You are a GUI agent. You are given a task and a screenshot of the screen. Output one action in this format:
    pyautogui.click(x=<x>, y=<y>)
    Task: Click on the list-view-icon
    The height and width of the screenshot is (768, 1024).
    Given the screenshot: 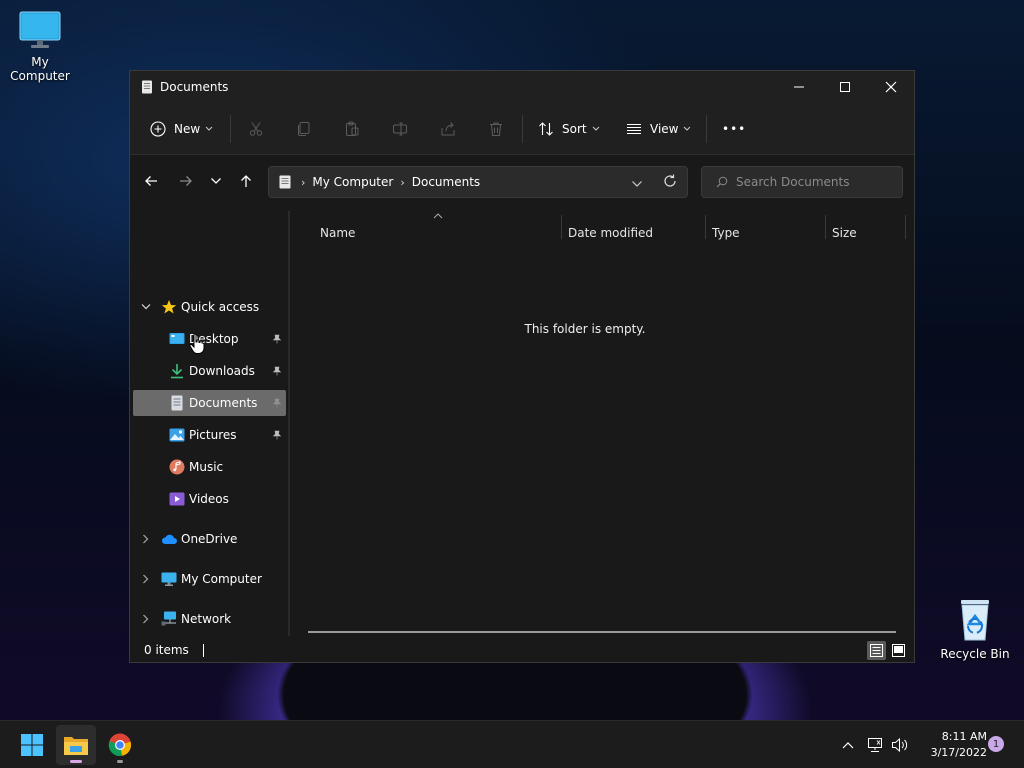 What is the action you would take?
    pyautogui.click(x=634, y=129)
    